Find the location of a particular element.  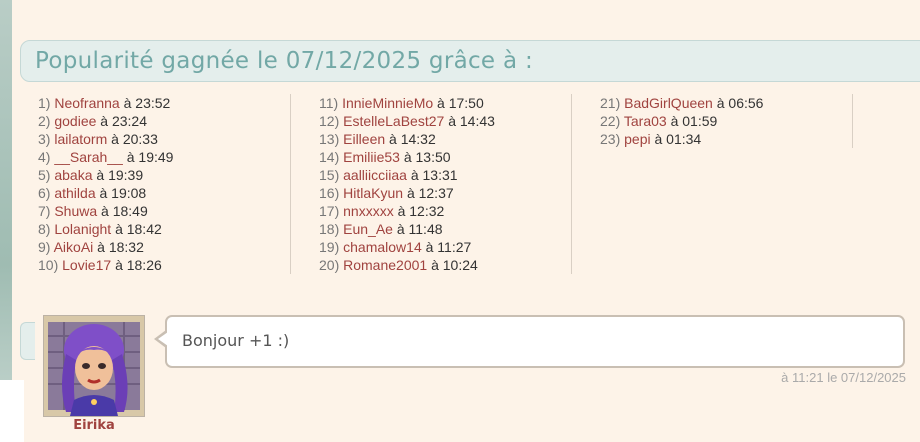

time-text: à 18:42 is located at coordinates (138, 229).